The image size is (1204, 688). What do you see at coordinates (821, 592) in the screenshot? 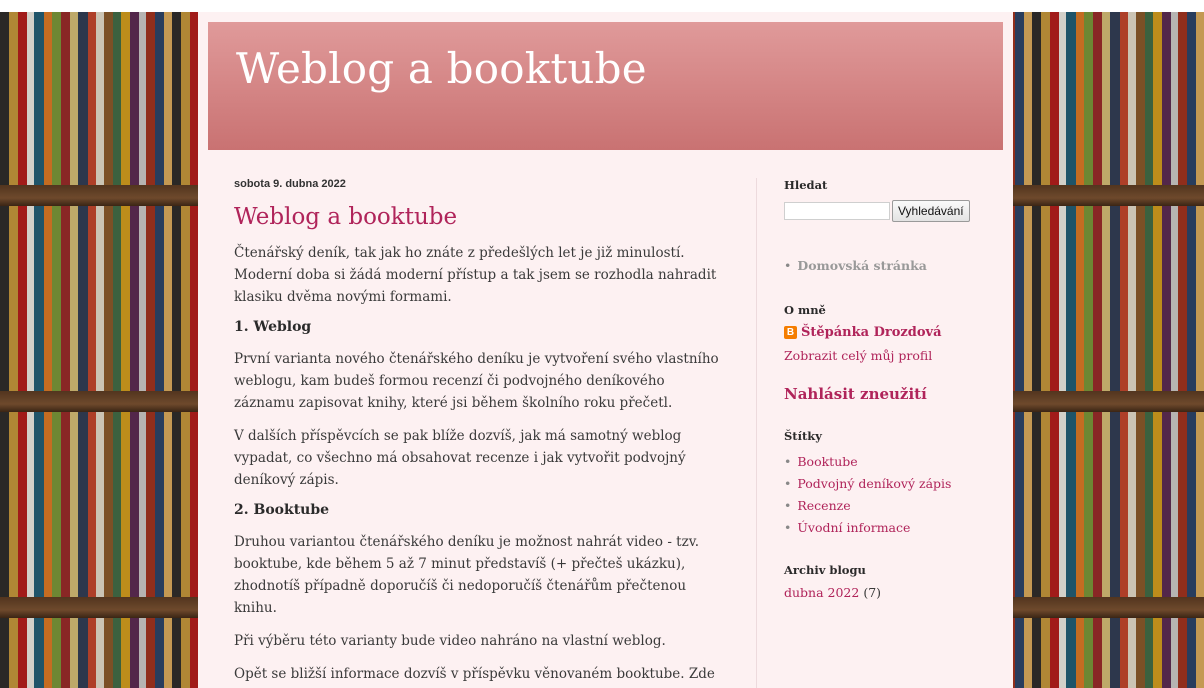
I see `archive-month-link: dubna 2022` at bounding box center [821, 592].